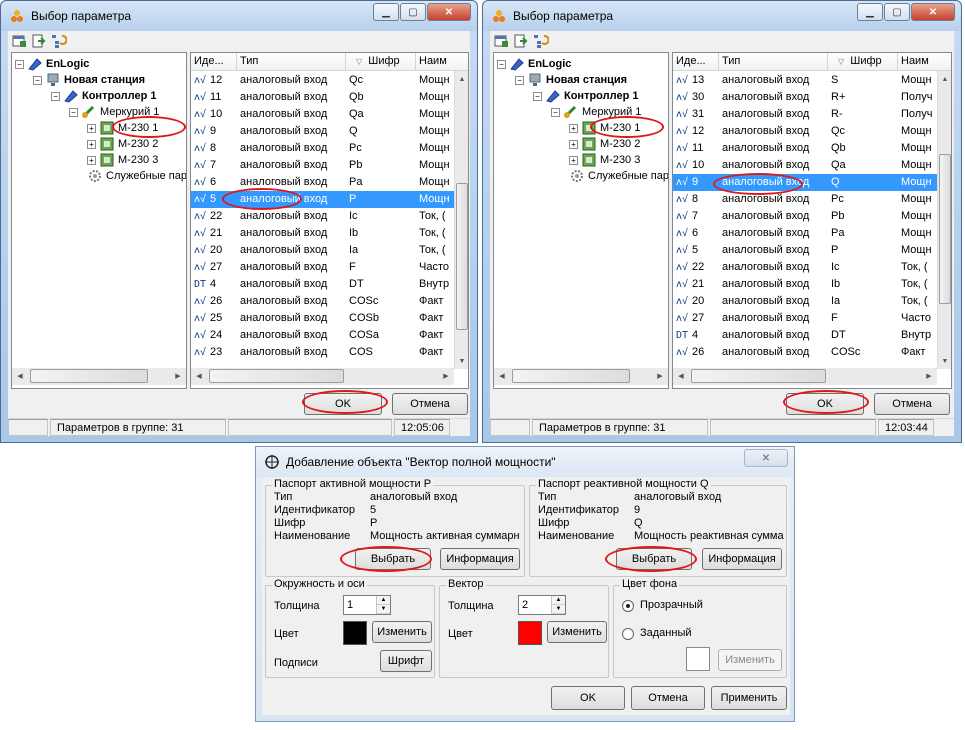 The image size is (965, 730). Describe the element at coordinates (750, 660) in the screenshot. I see `background-change-color-button: Изменить` at that location.